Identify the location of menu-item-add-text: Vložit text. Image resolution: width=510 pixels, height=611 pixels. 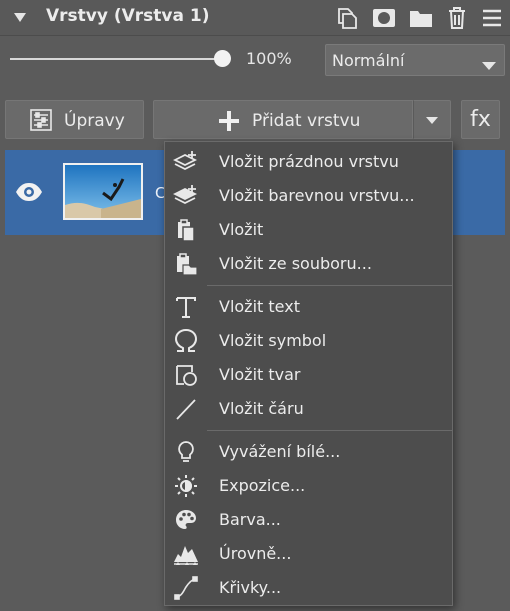
(308, 307).